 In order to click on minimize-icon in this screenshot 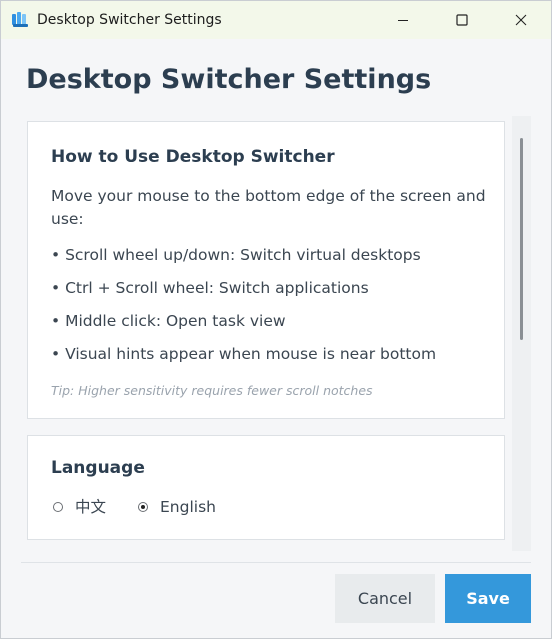, I will do `click(403, 20)`.